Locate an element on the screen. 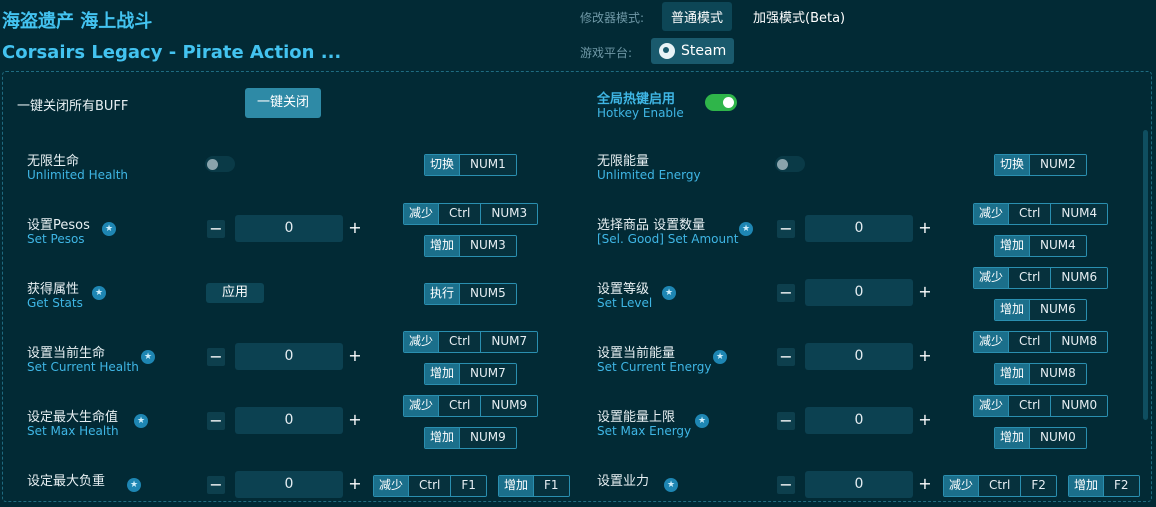 Image resolution: width=1156 pixels, height=507 pixels. hotkey-key: NUM3 is located at coordinates (509, 214).